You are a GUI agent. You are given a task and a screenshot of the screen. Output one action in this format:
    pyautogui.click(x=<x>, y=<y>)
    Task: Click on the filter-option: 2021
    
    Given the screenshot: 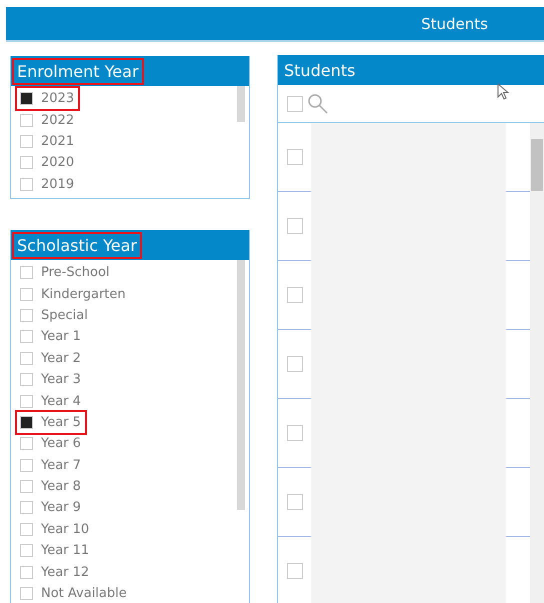 What is the action you would take?
    pyautogui.click(x=47, y=141)
    